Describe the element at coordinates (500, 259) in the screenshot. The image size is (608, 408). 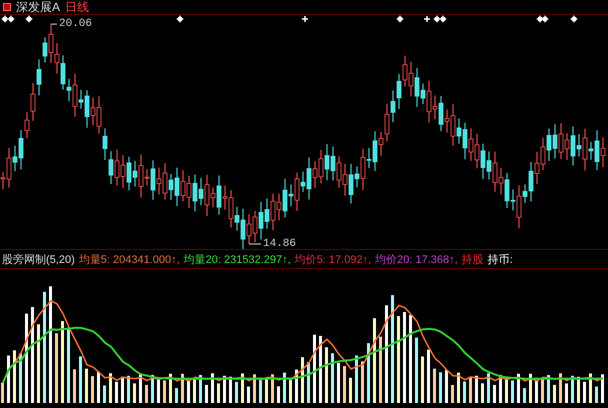
I see `indicator-value: 持币:` at that location.